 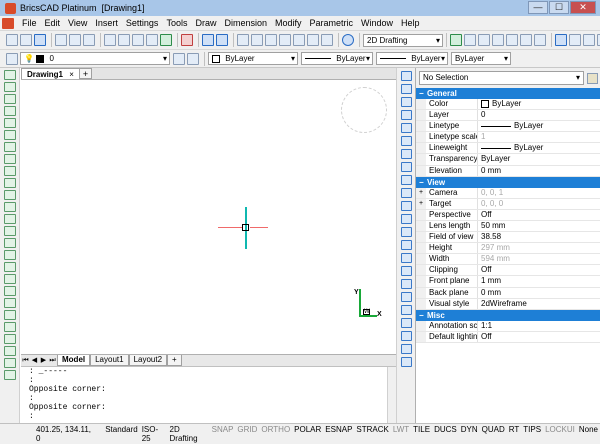 I want to click on status-toggle-lwt: LWT, so click(x=401, y=434).